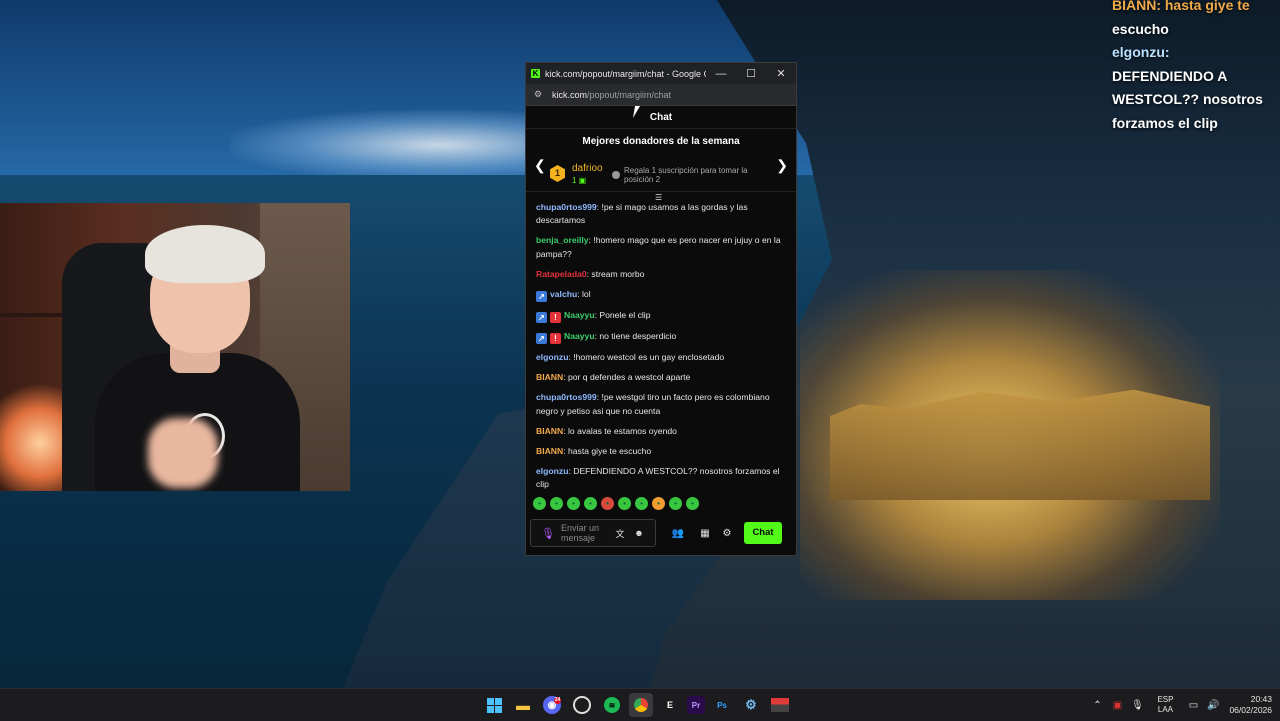  Describe the element at coordinates (661, 377) in the screenshot. I see `chat-message: BIANN: por q defendes a westcol aparte` at that location.